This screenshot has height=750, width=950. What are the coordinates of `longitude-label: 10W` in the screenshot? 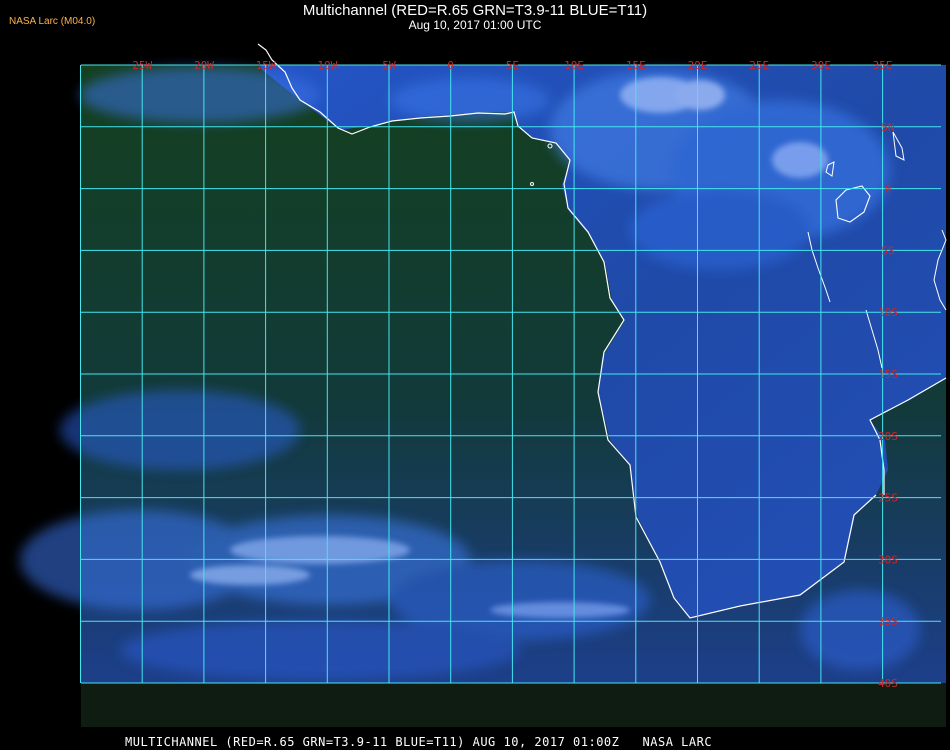 It's located at (327, 65).